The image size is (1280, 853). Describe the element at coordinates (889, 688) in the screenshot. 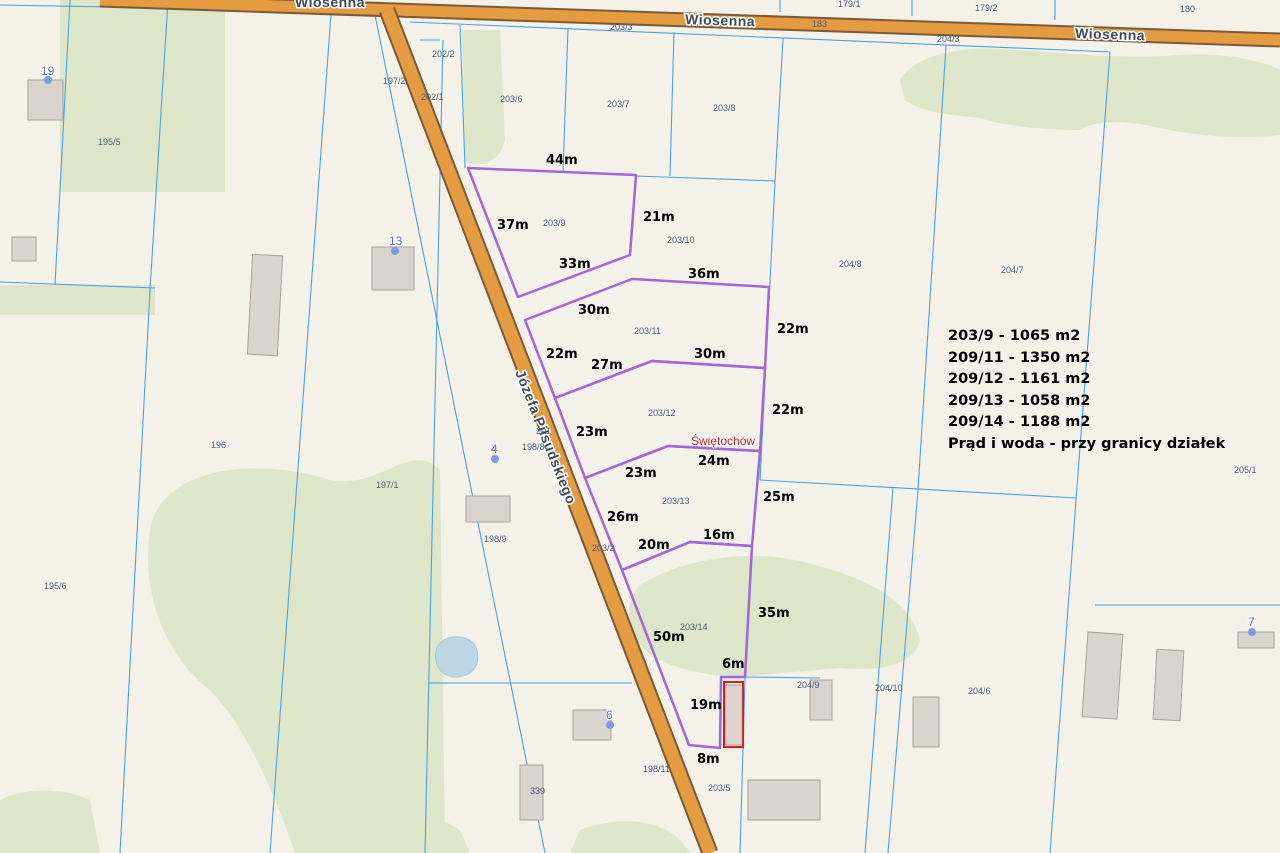

I see `parcel-label: 204/10` at that location.